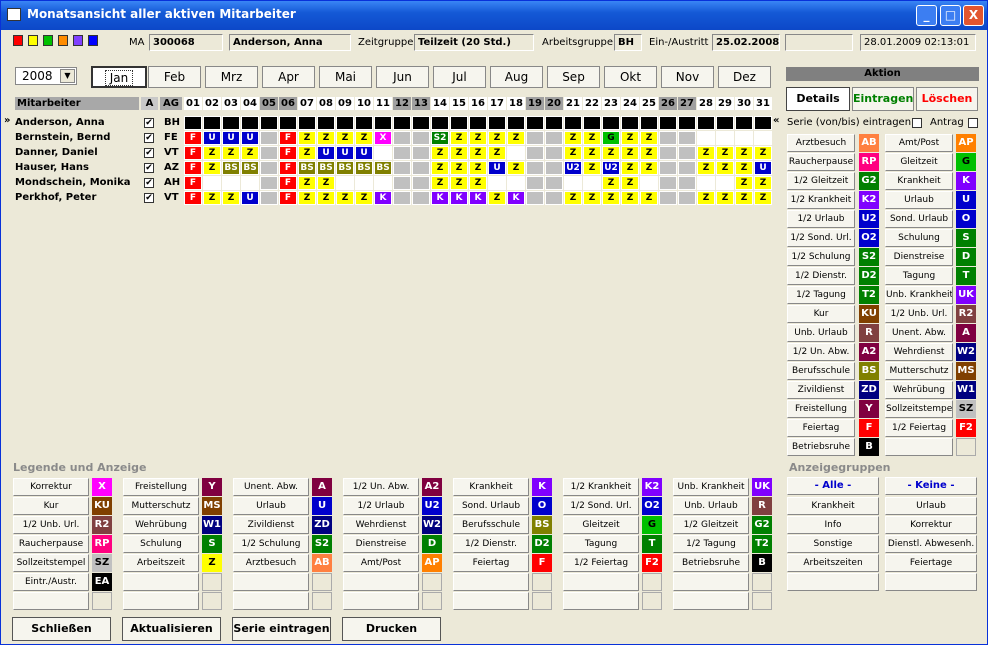 This screenshot has height=645, width=988. What do you see at coordinates (931, 582) in the screenshot?
I see `group-button` at bounding box center [931, 582].